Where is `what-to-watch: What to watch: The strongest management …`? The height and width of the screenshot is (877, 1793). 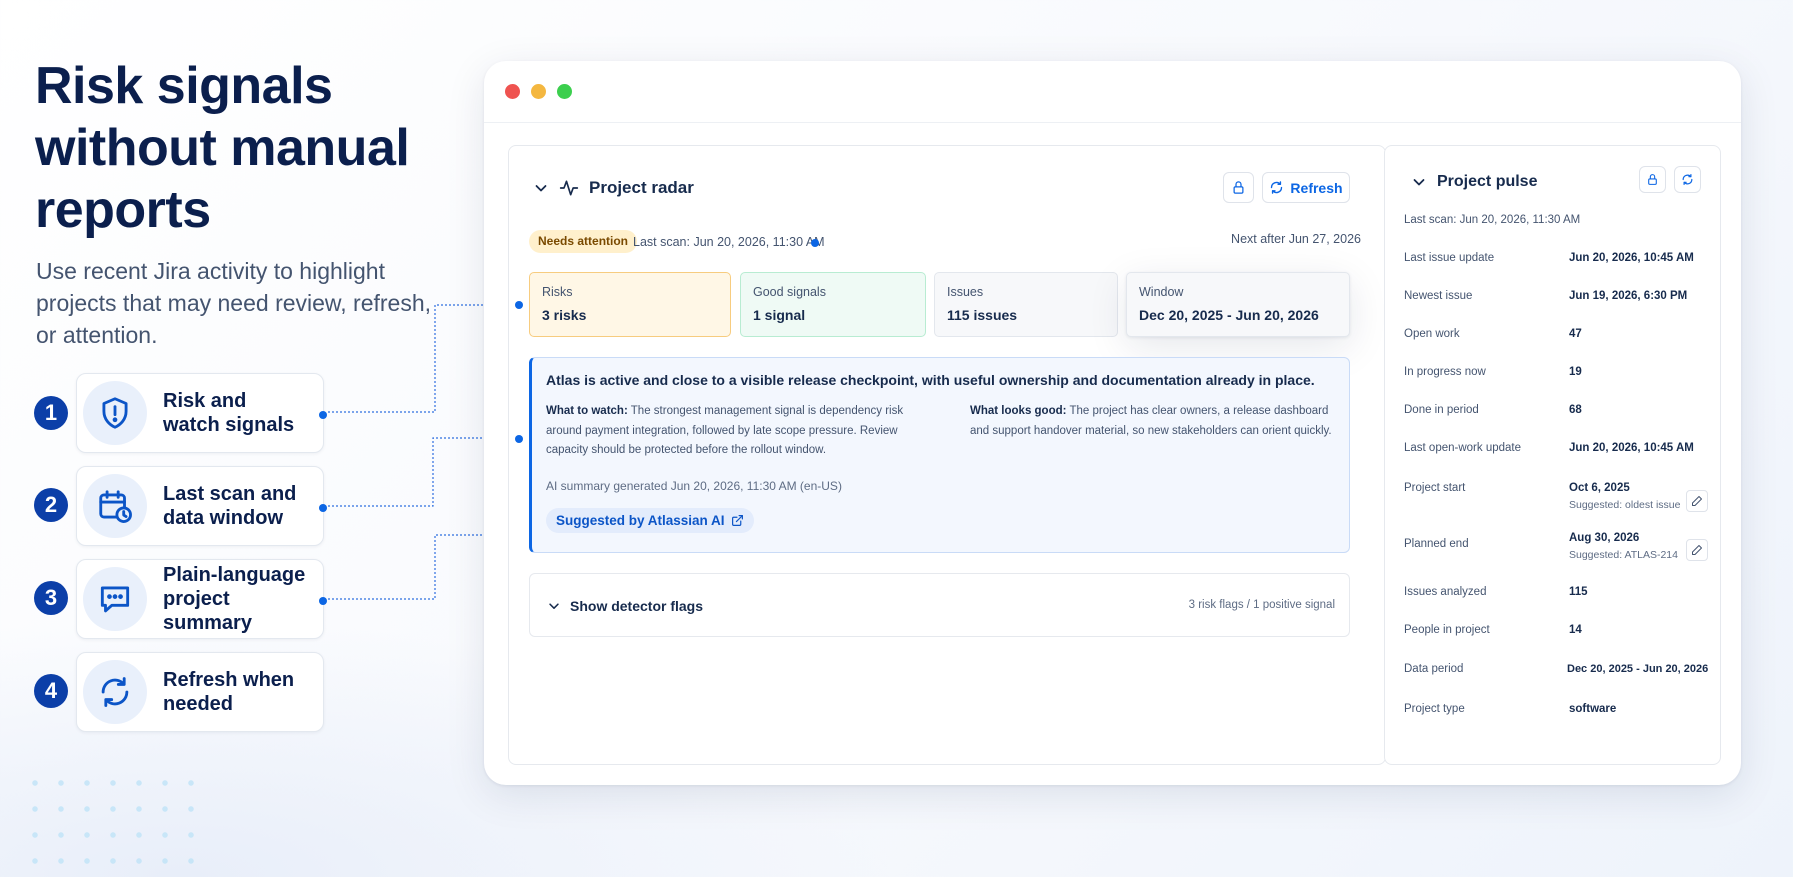
what-to-watch: What to watch: The strongest management … is located at coordinates (725, 430).